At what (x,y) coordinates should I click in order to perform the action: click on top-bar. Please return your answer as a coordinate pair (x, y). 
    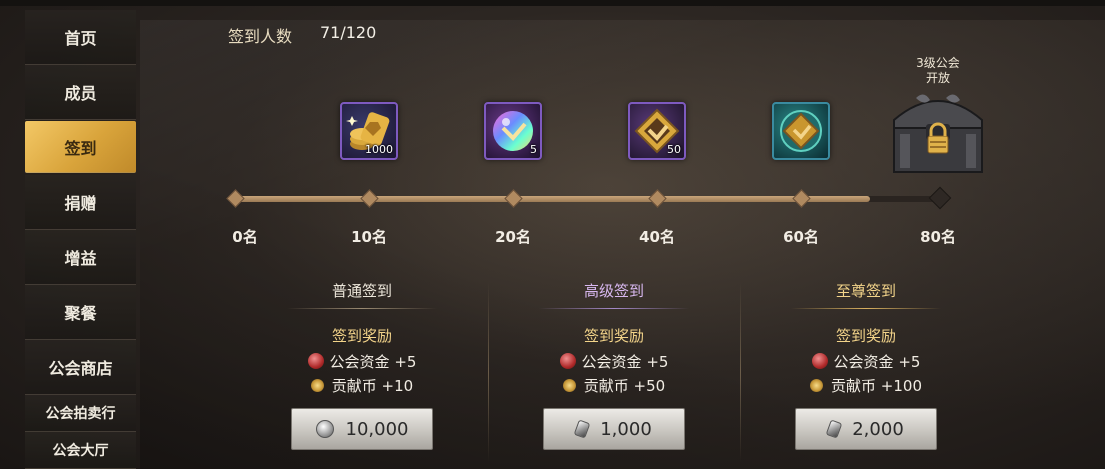
    Looking at the image, I should click on (552, 3).